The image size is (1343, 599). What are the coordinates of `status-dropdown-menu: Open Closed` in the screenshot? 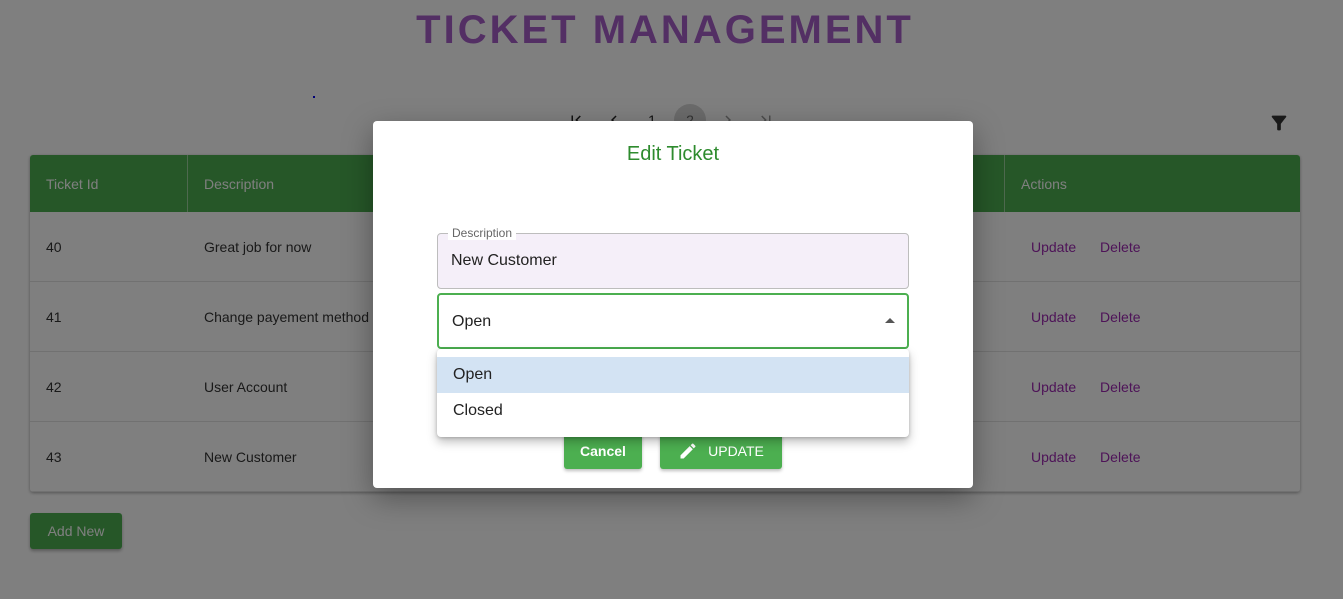 It's located at (673, 393).